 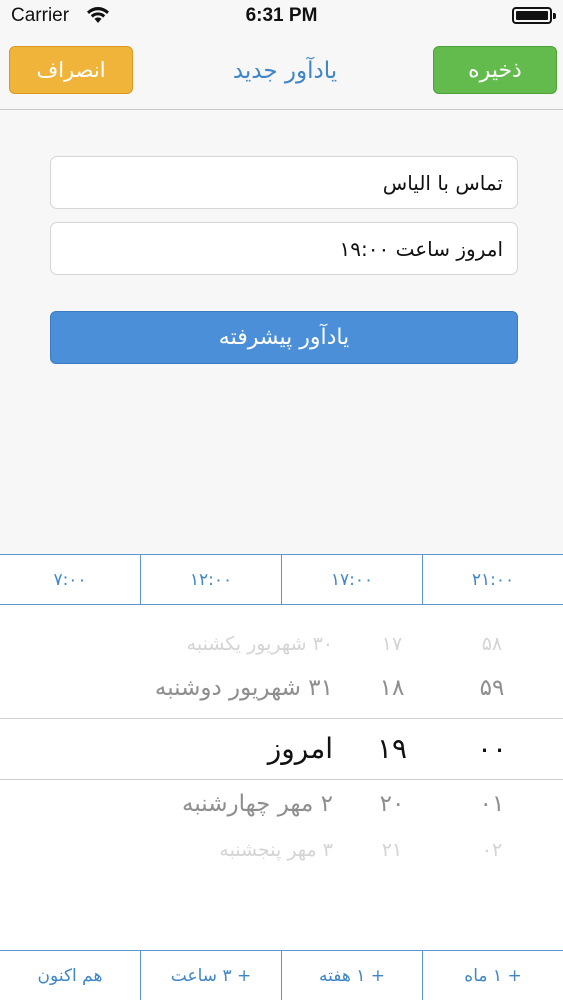 What do you see at coordinates (492, 850) in the screenshot?
I see `picker-minute: ۰۲` at bounding box center [492, 850].